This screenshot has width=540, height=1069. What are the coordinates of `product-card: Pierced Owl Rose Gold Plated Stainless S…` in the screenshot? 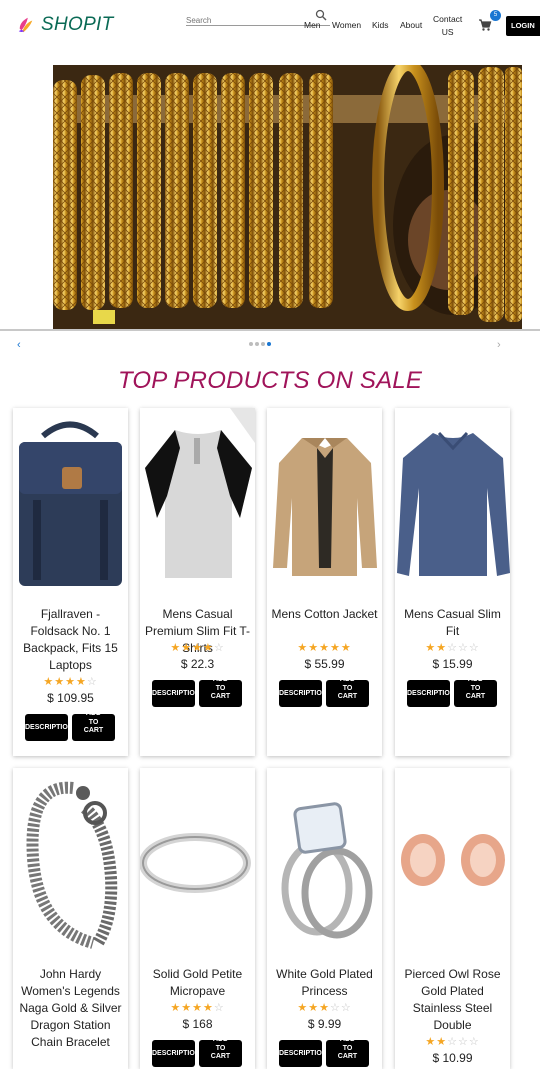 It's located at (452, 918).